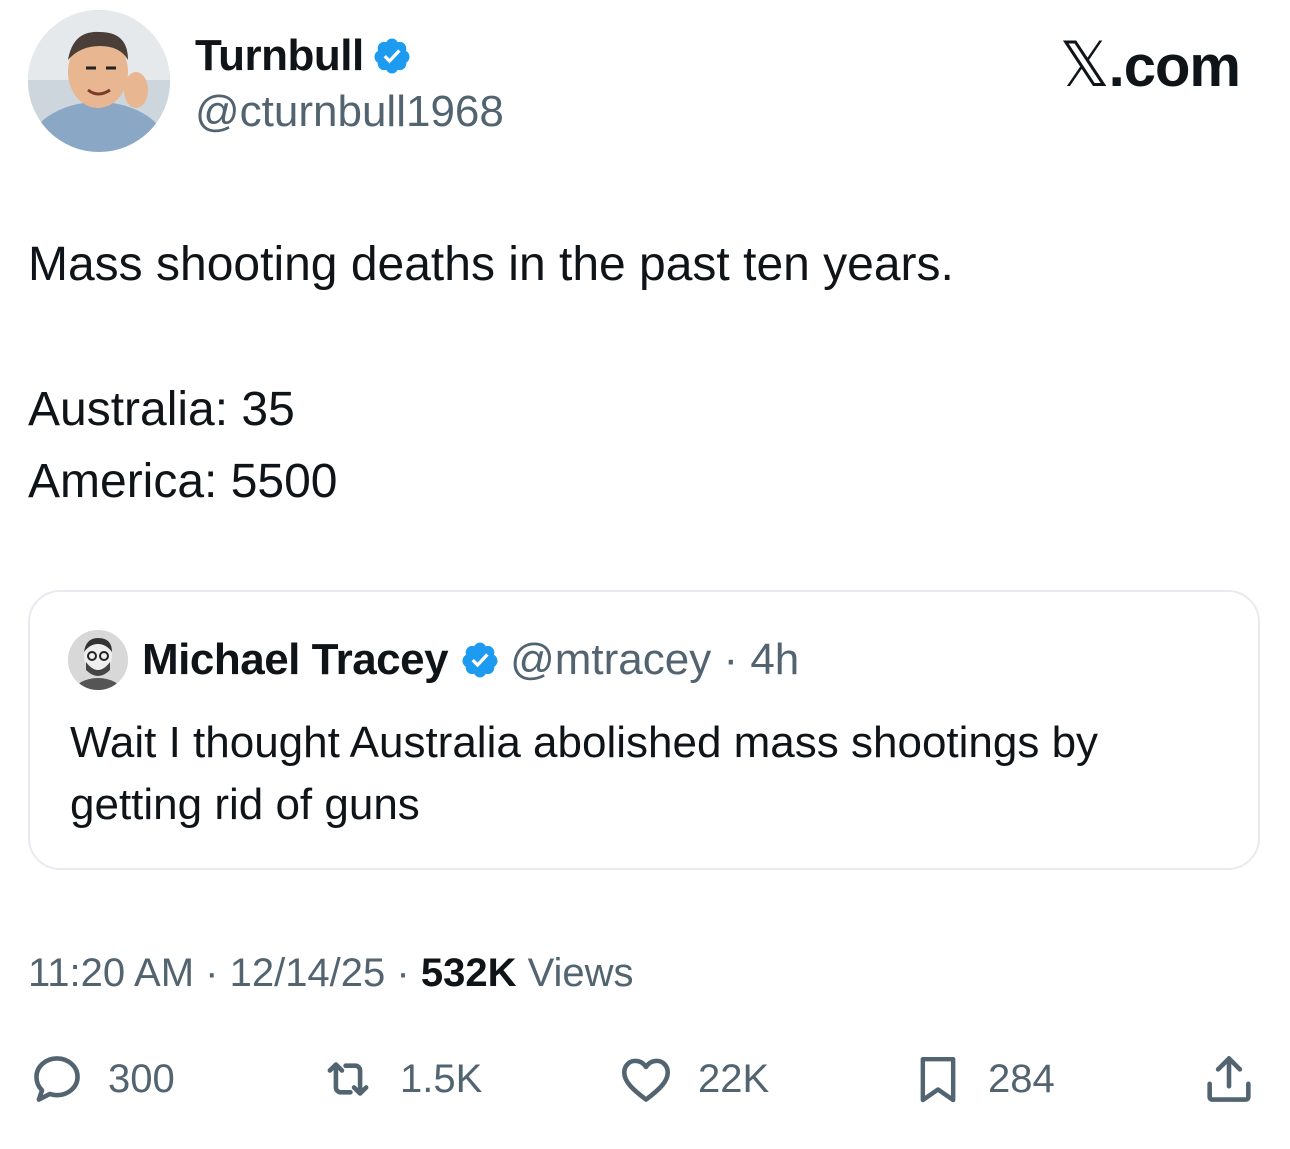 The height and width of the screenshot is (1149, 1290). I want to click on tweet-timestamp: 11:20 AM · 12/14/25 · 532K Views, so click(331, 973).